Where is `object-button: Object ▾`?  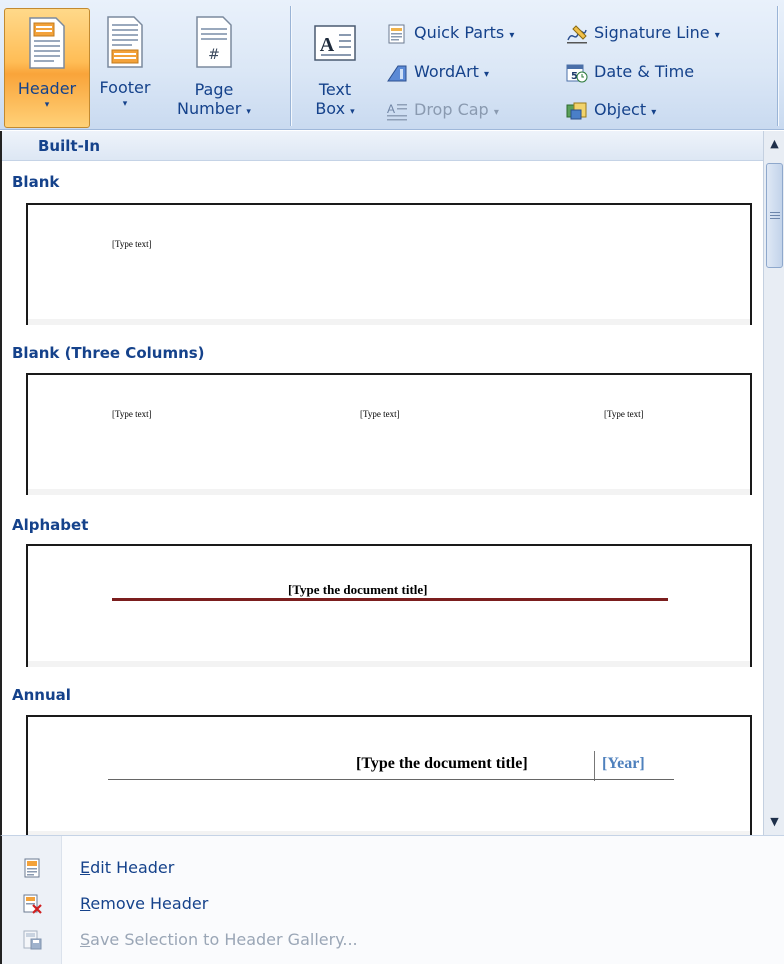 object-button: Object ▾ is located at coordinates (611, 110).